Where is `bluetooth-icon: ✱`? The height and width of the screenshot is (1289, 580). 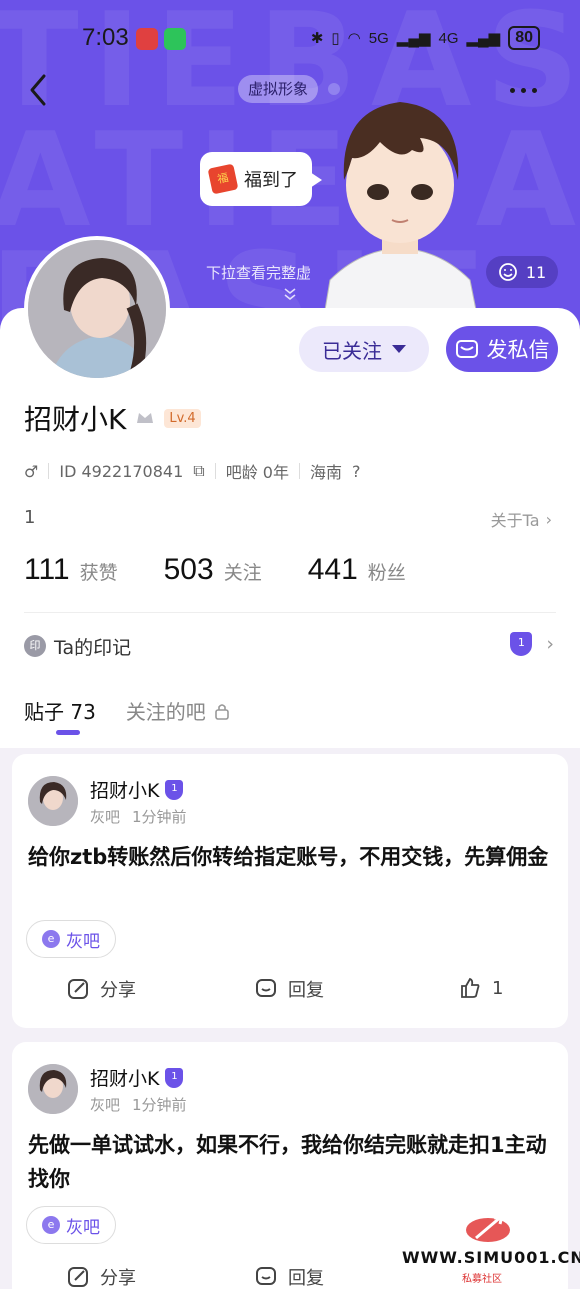
bluetooth-icon: ✱ is located at coordinates (317, 38).